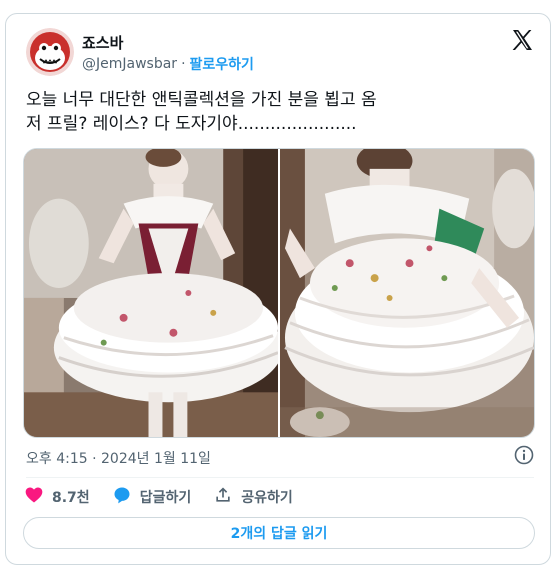 This screenshot has height=582, width=556. I want to click on author-display-name: 죠스바, so click(102, 42).